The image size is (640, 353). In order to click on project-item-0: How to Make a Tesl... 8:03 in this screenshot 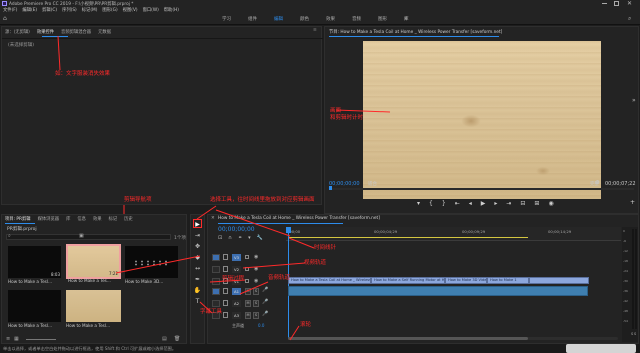, I will do `click(34, 265)`.